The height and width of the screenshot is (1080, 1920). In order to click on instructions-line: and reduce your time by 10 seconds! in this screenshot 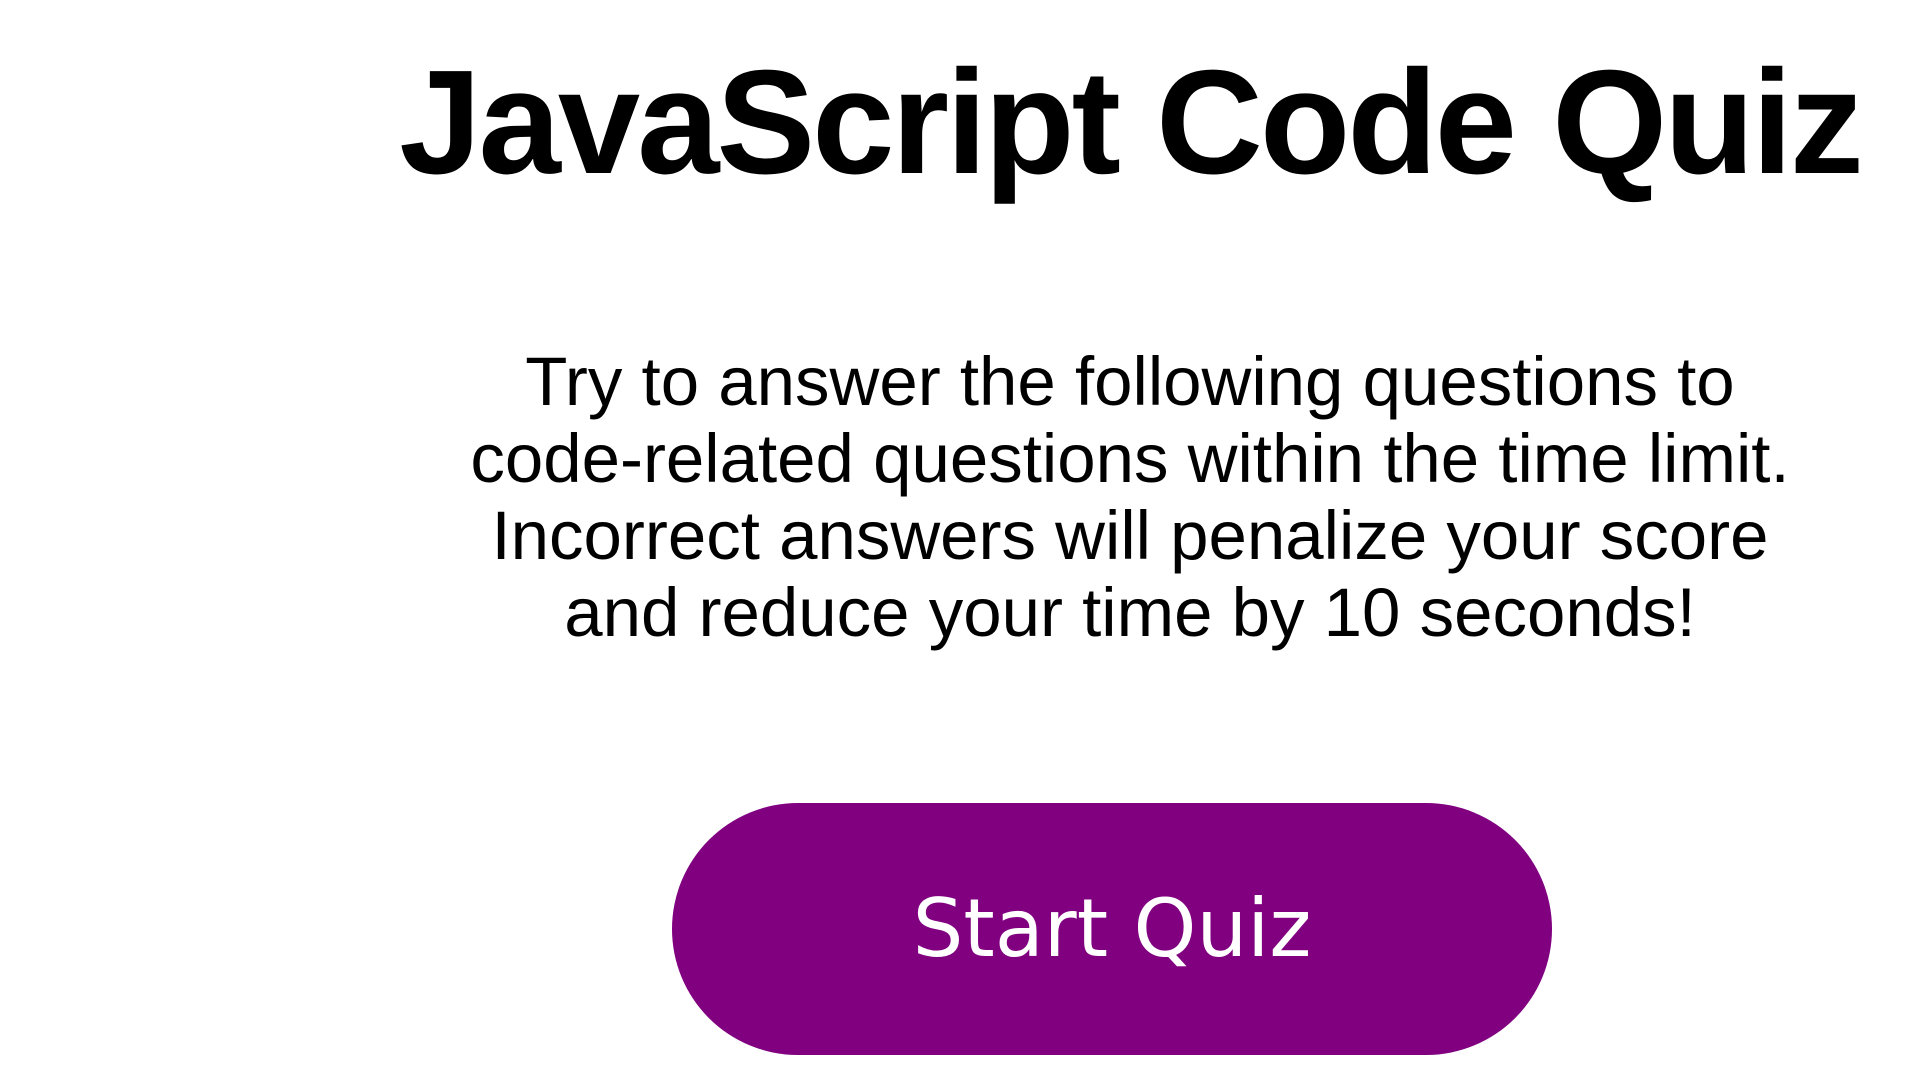, I will do `click(1130, 612)`.